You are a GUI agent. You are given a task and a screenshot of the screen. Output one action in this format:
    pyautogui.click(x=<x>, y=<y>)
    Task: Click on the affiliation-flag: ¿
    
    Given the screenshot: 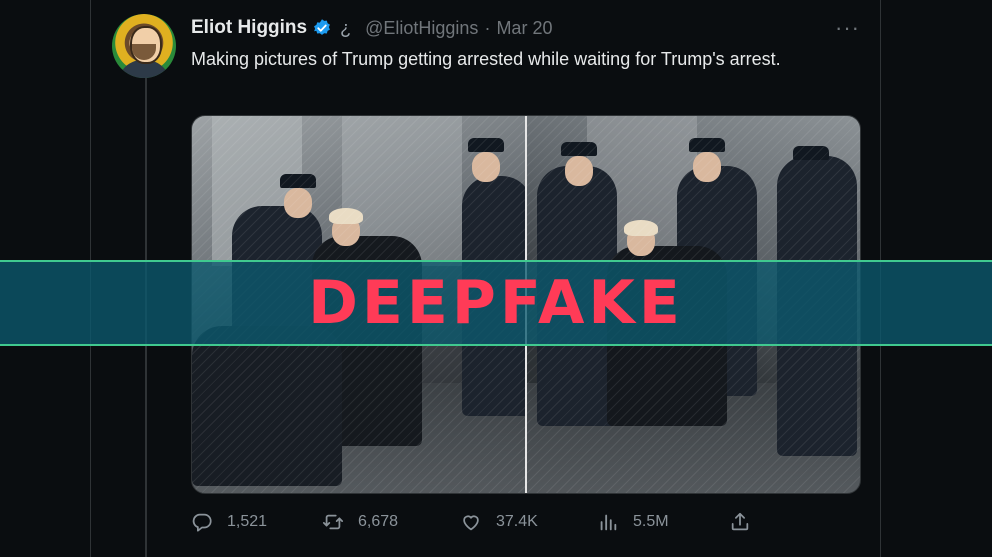 What is the action you would take?
    pyautogui.click(x=346, y=27)
    